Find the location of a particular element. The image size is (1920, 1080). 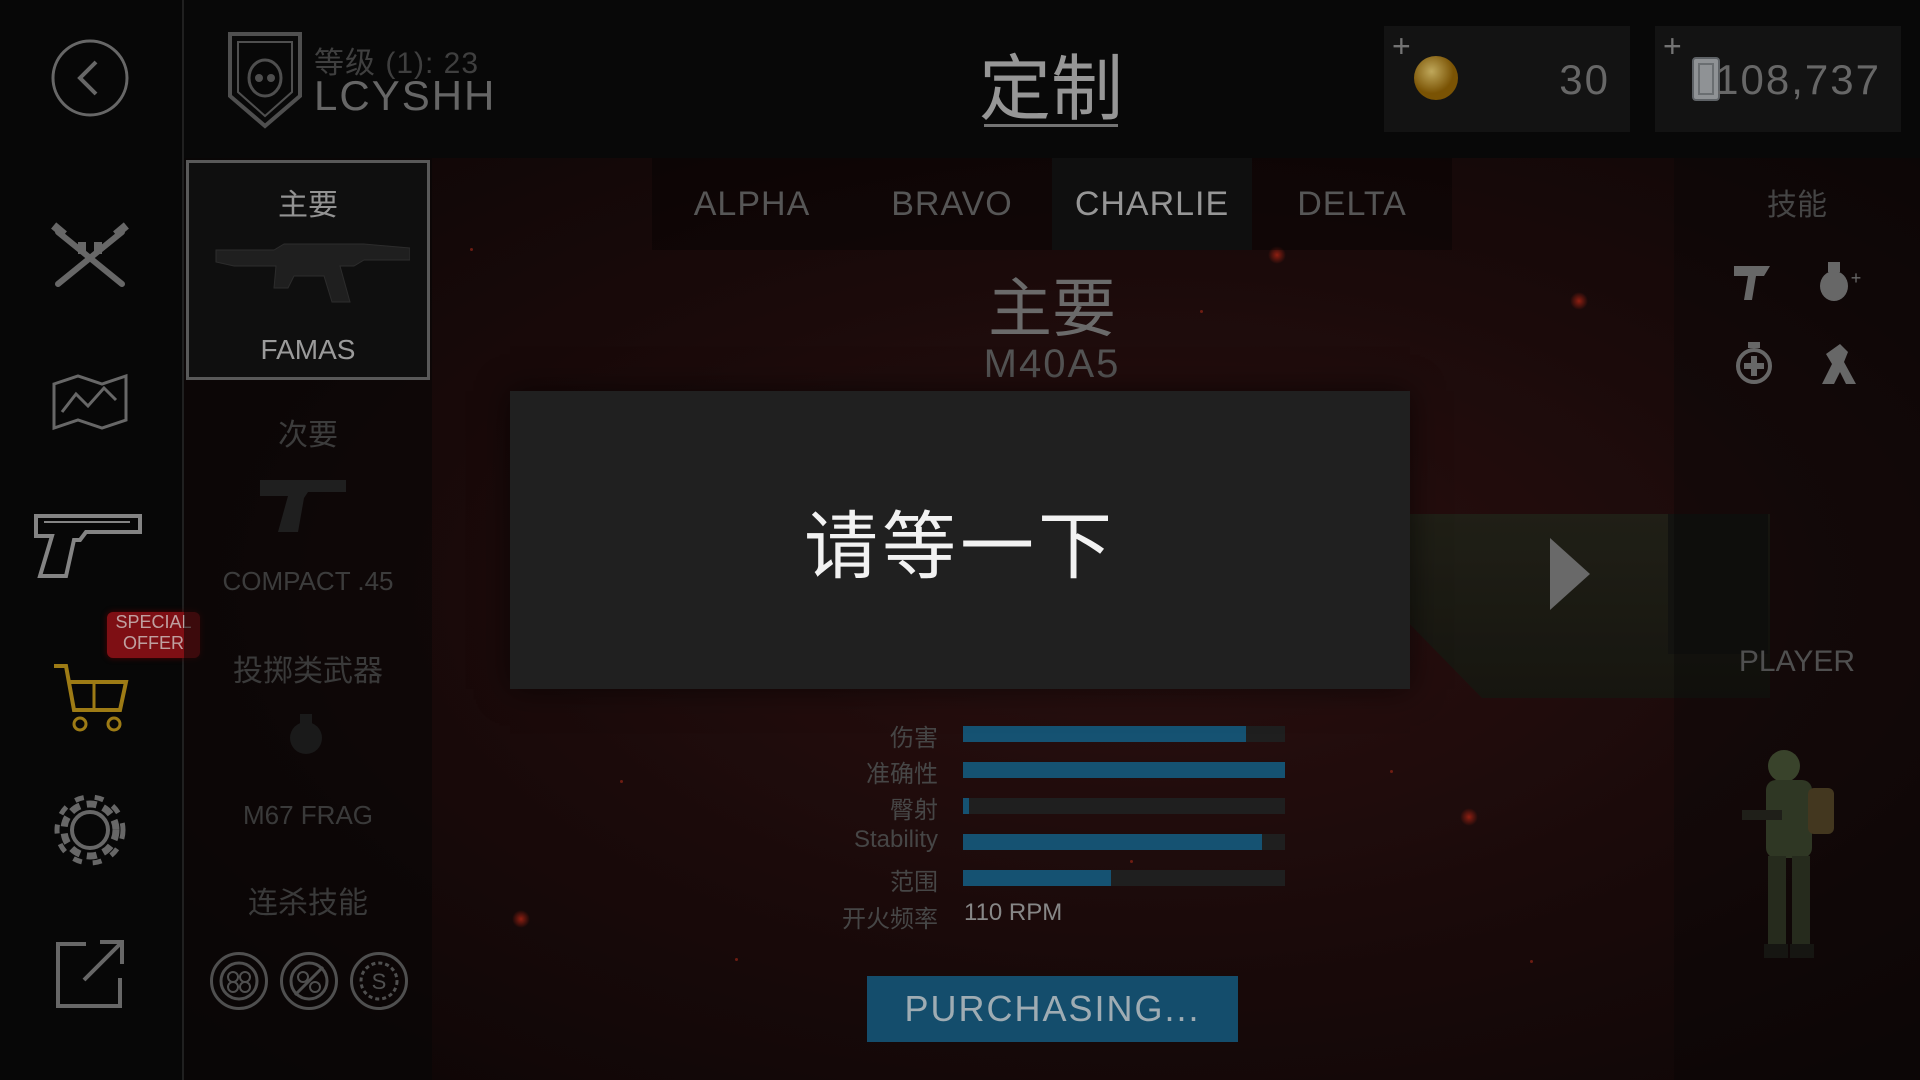

player-label: PLAYER is located at coordinates (1797, 661).